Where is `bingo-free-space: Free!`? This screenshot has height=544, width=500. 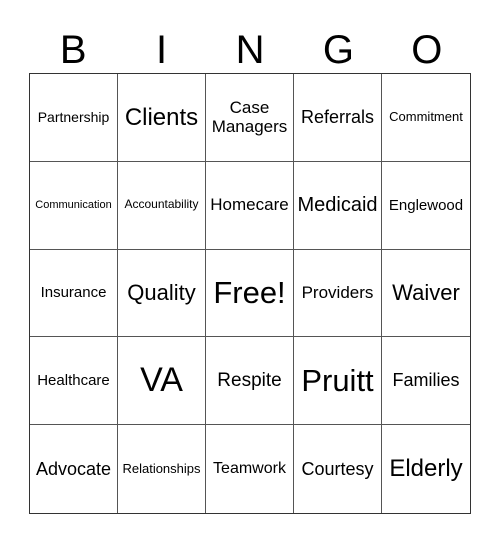
bingo-free-space: Free! is located at coordinates (250, 293).